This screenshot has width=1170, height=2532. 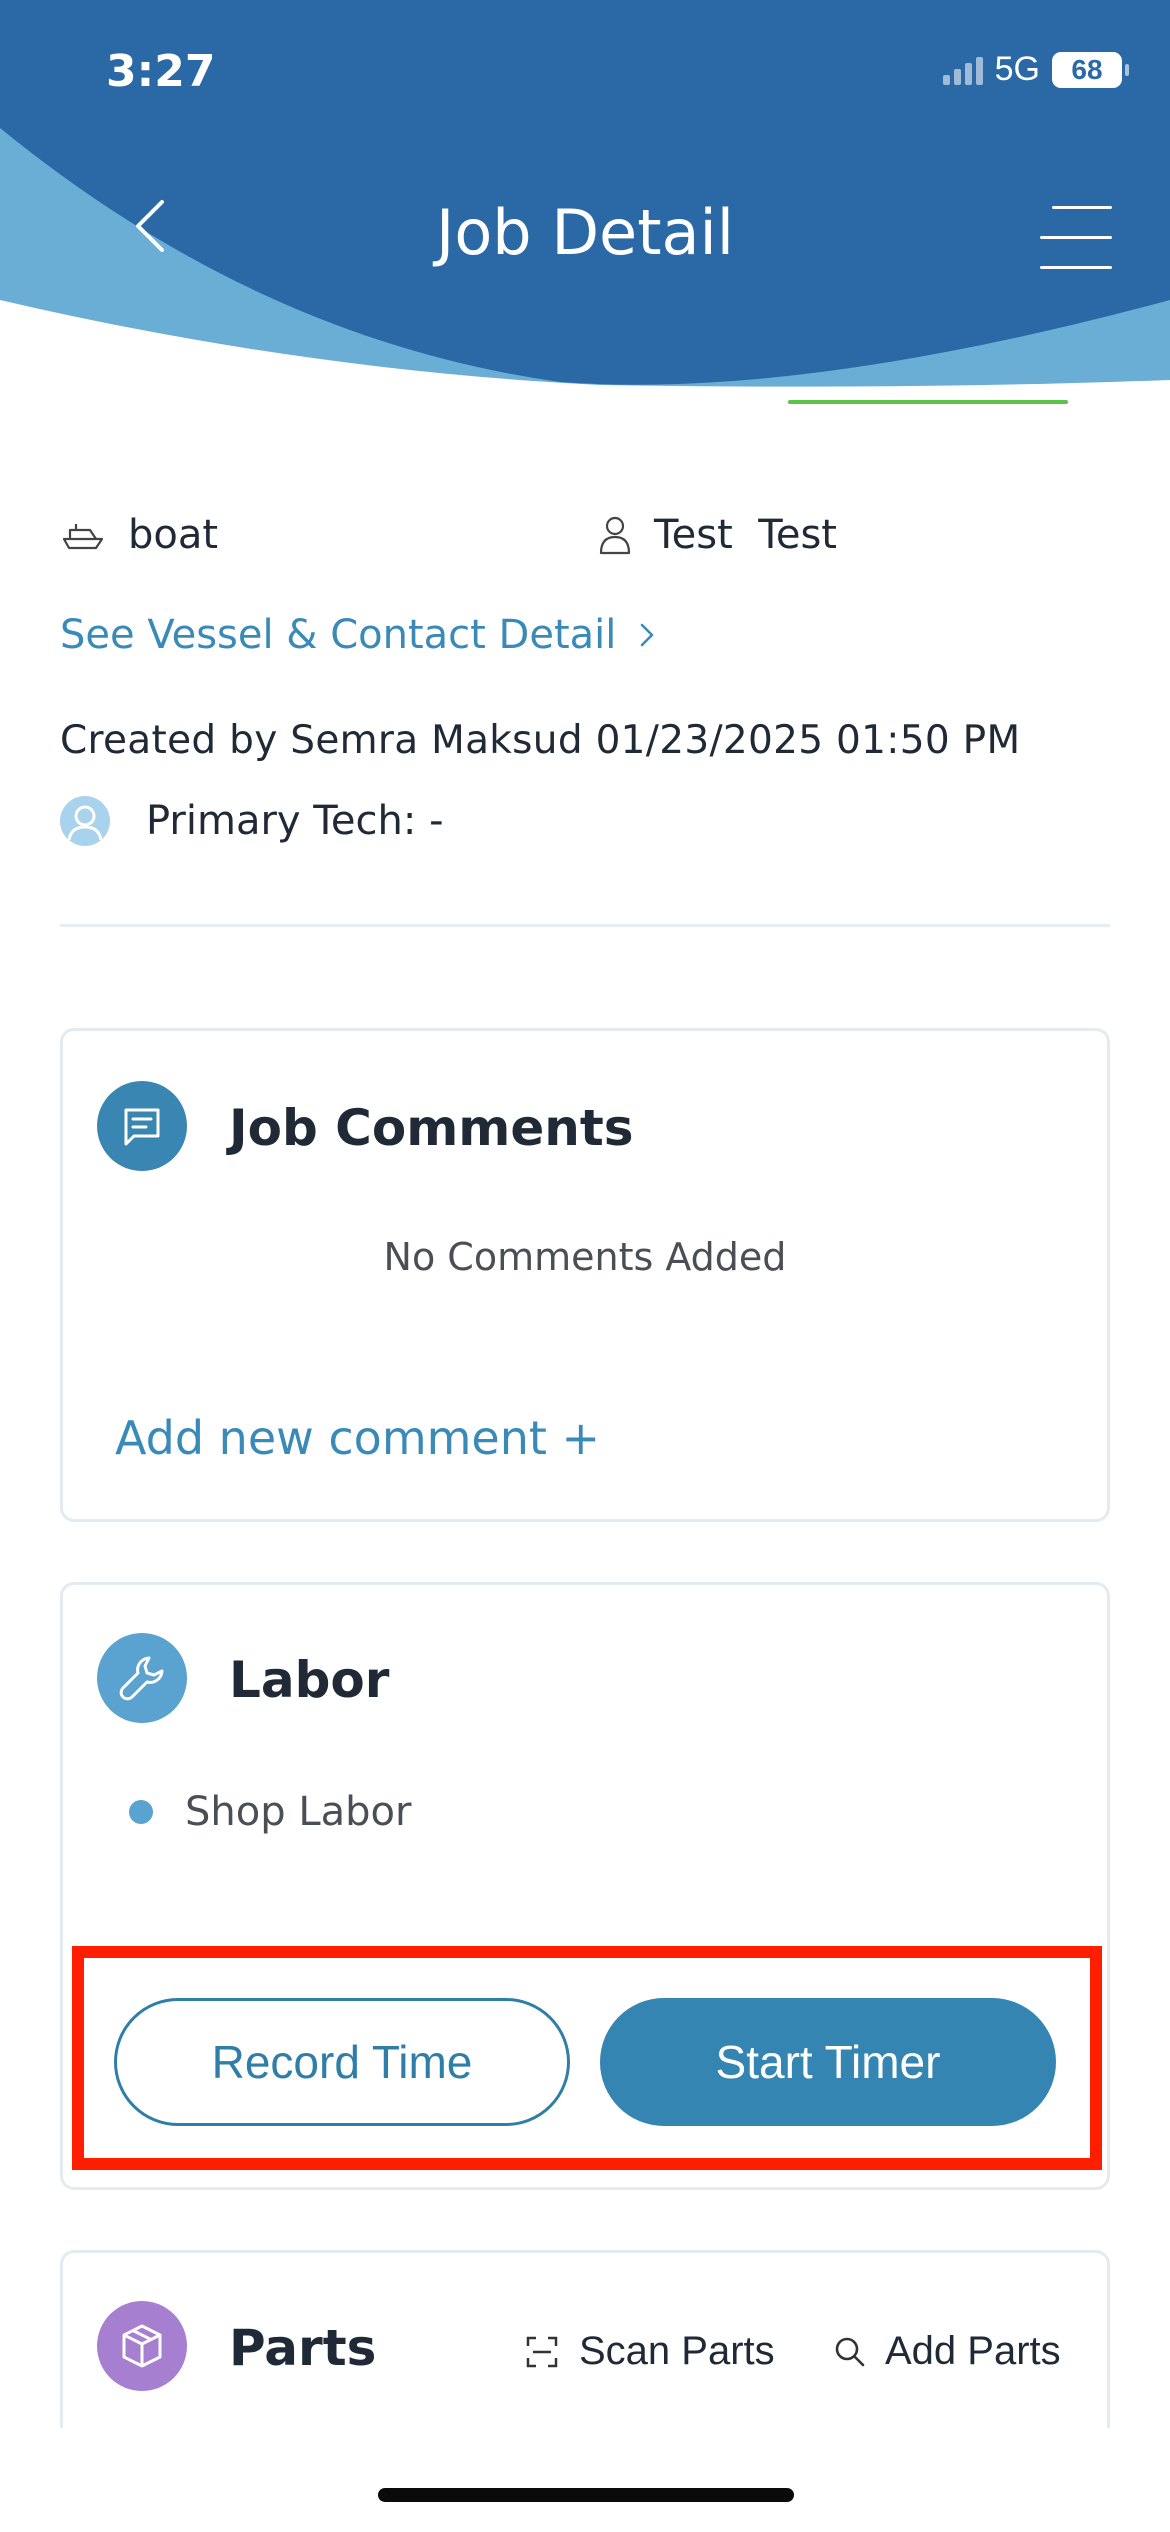 What do you see at coordinates (647, 635) in the screenshot?
I see `chevron-right-icon` at bounding box center [647, 635].